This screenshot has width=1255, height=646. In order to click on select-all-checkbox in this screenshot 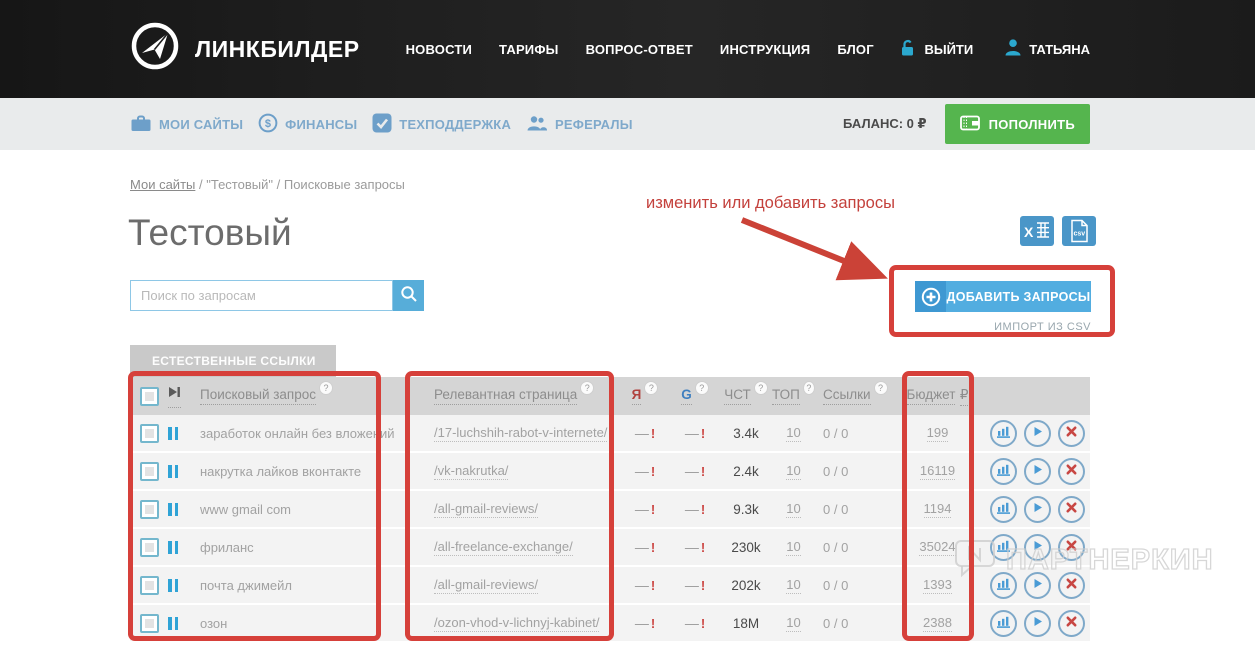, I will do `click(149, 396)`.